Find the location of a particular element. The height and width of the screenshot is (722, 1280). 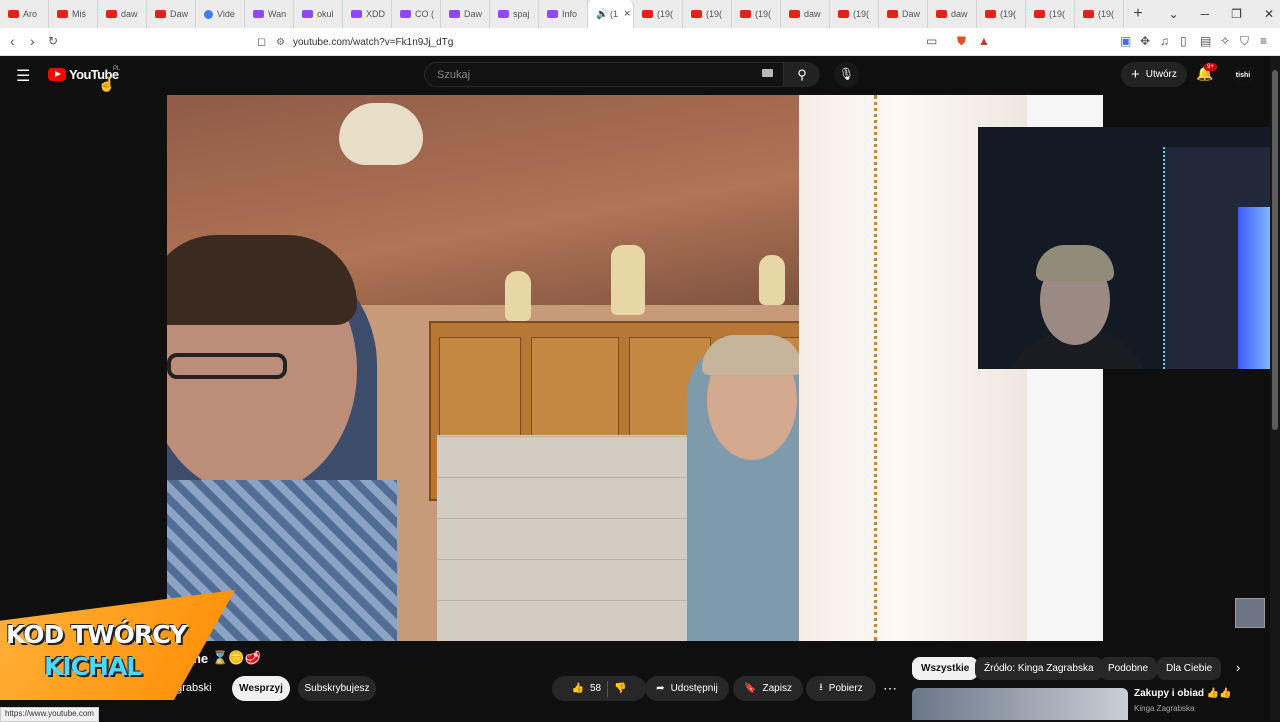

like-divider is located at coordinates (608, 688).